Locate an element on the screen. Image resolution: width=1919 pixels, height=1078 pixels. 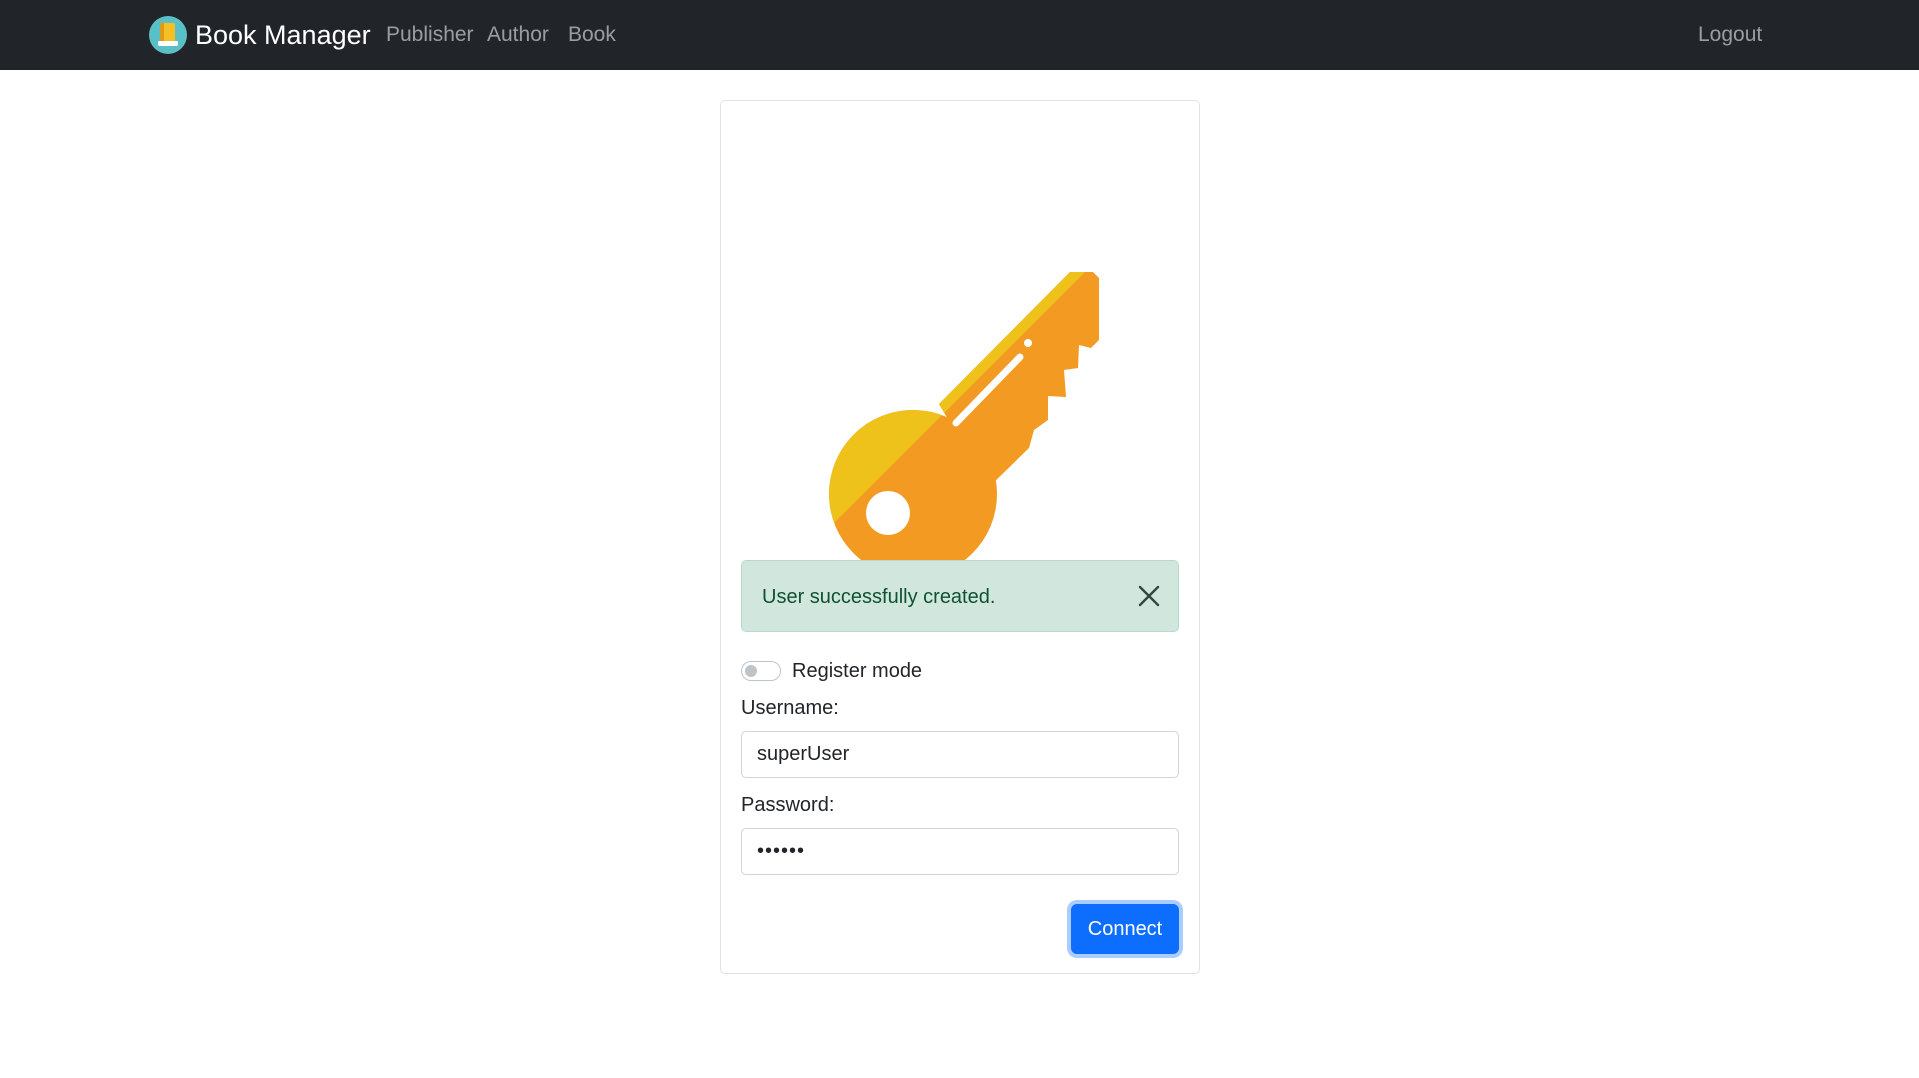
password-label: Password: is located at coordinates (788, 805).